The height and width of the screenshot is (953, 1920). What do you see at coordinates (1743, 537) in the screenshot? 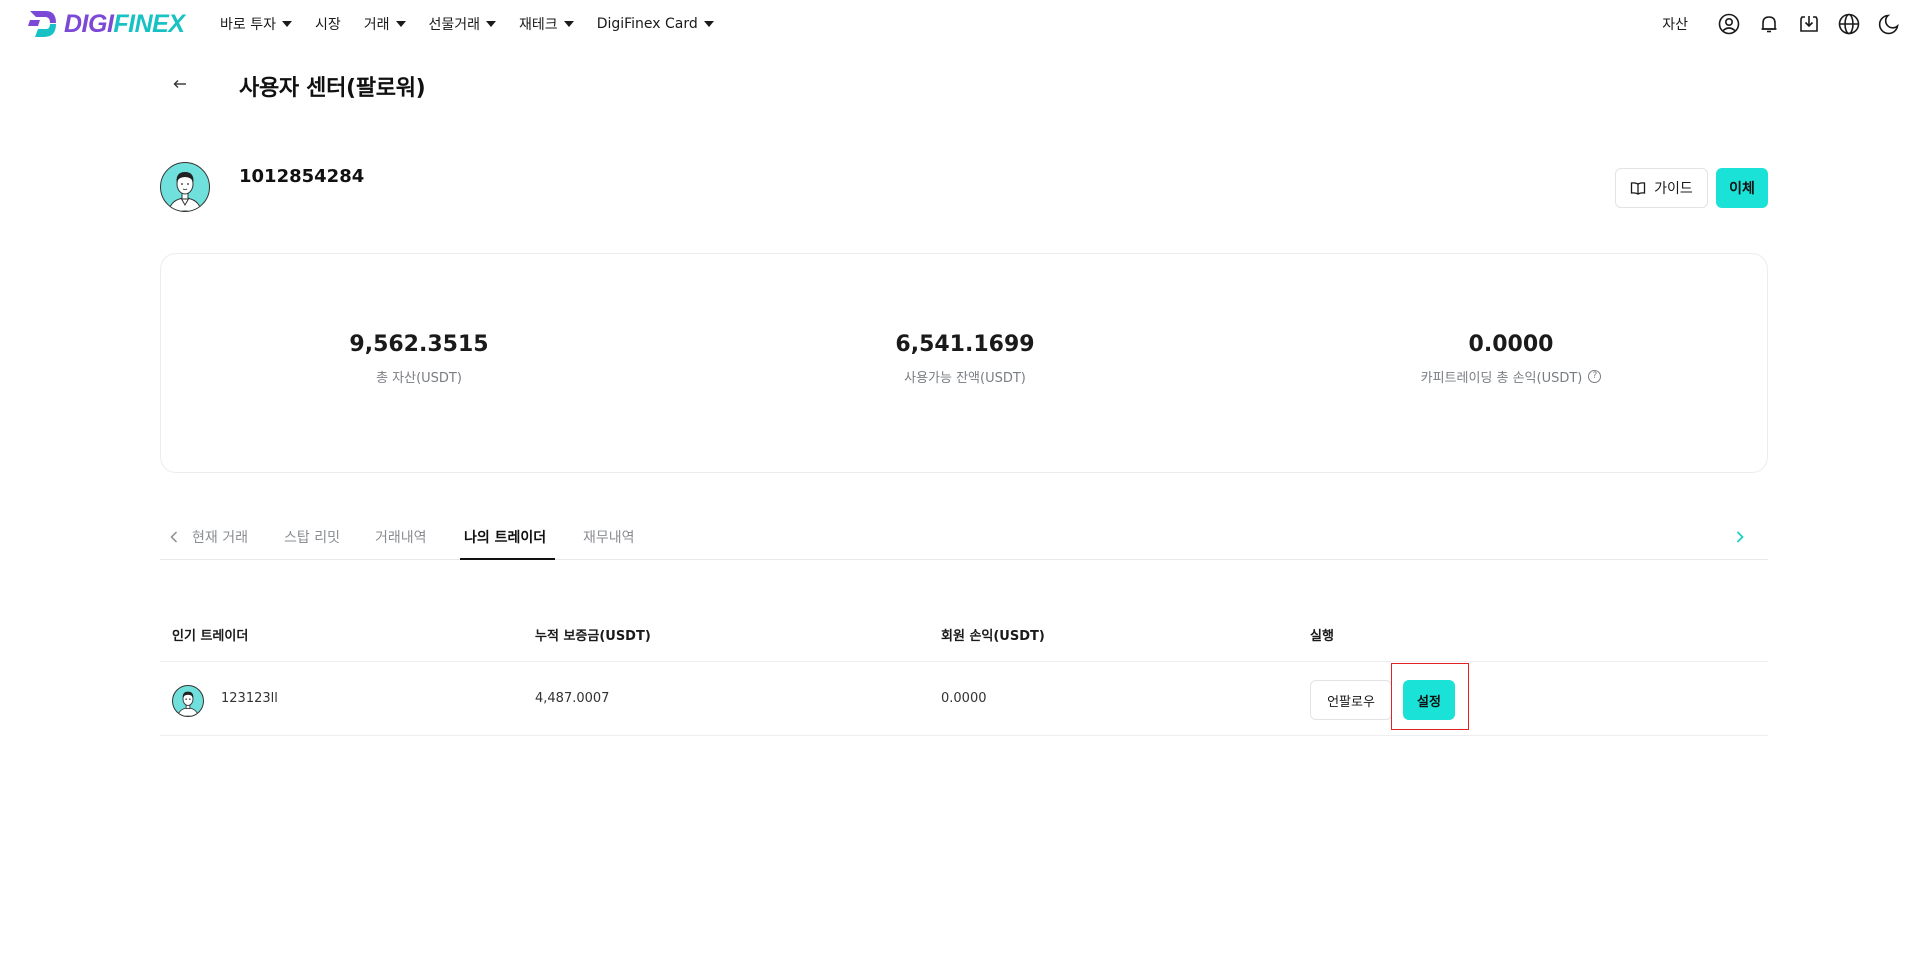
I see `chevron-right-icon` at bounding box center [1743, 537].